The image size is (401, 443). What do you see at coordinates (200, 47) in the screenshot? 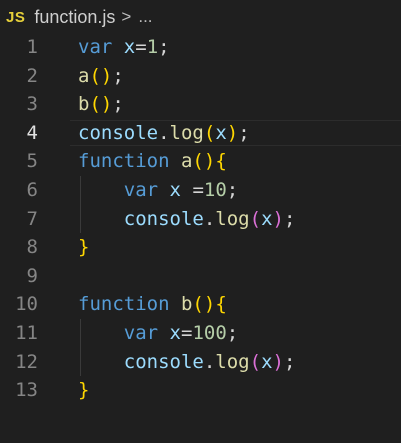
I see `code-line: 1 var x=1;` at bounding box center [200, 47].